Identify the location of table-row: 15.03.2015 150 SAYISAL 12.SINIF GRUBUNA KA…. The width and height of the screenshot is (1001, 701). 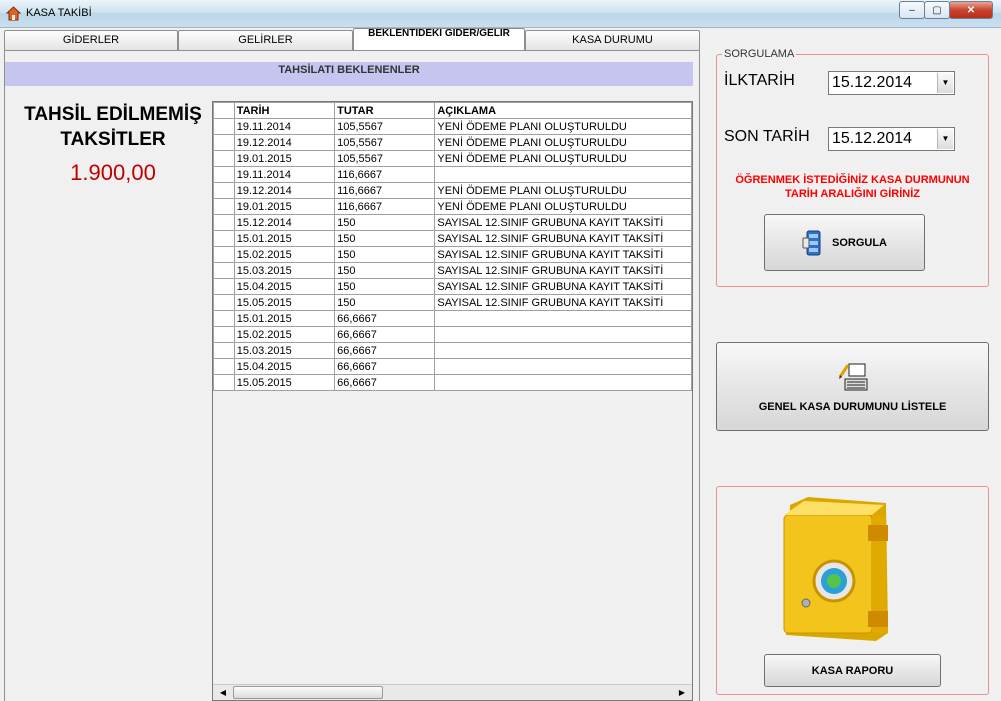
(452, 270).